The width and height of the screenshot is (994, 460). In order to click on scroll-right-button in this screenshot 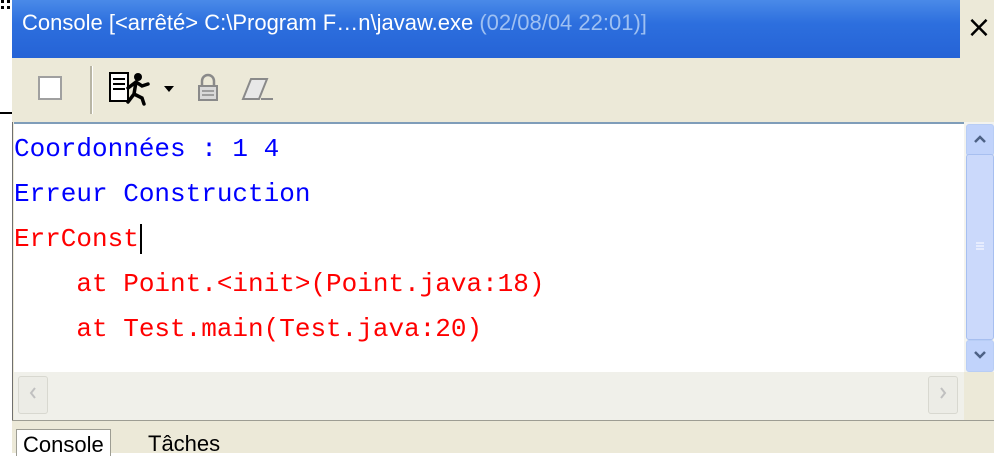, I will do `click(943, 395)`.